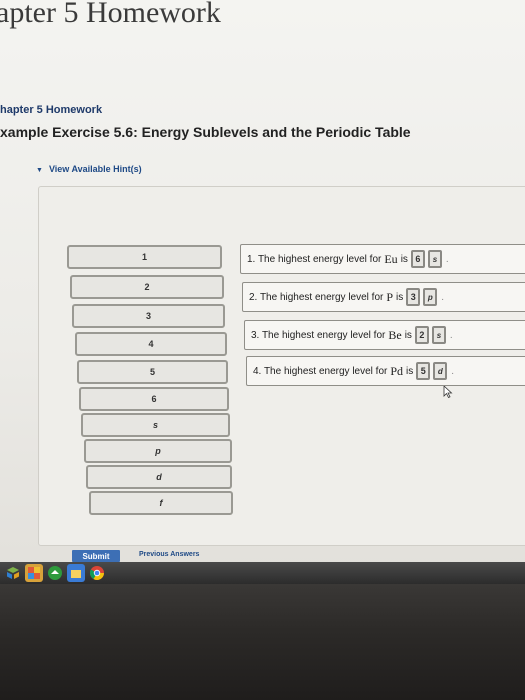  What do you see at coordinates (151, 344) in the screenshot?
I see `answer-tile-4: 4` at bounding box center [151, 344].